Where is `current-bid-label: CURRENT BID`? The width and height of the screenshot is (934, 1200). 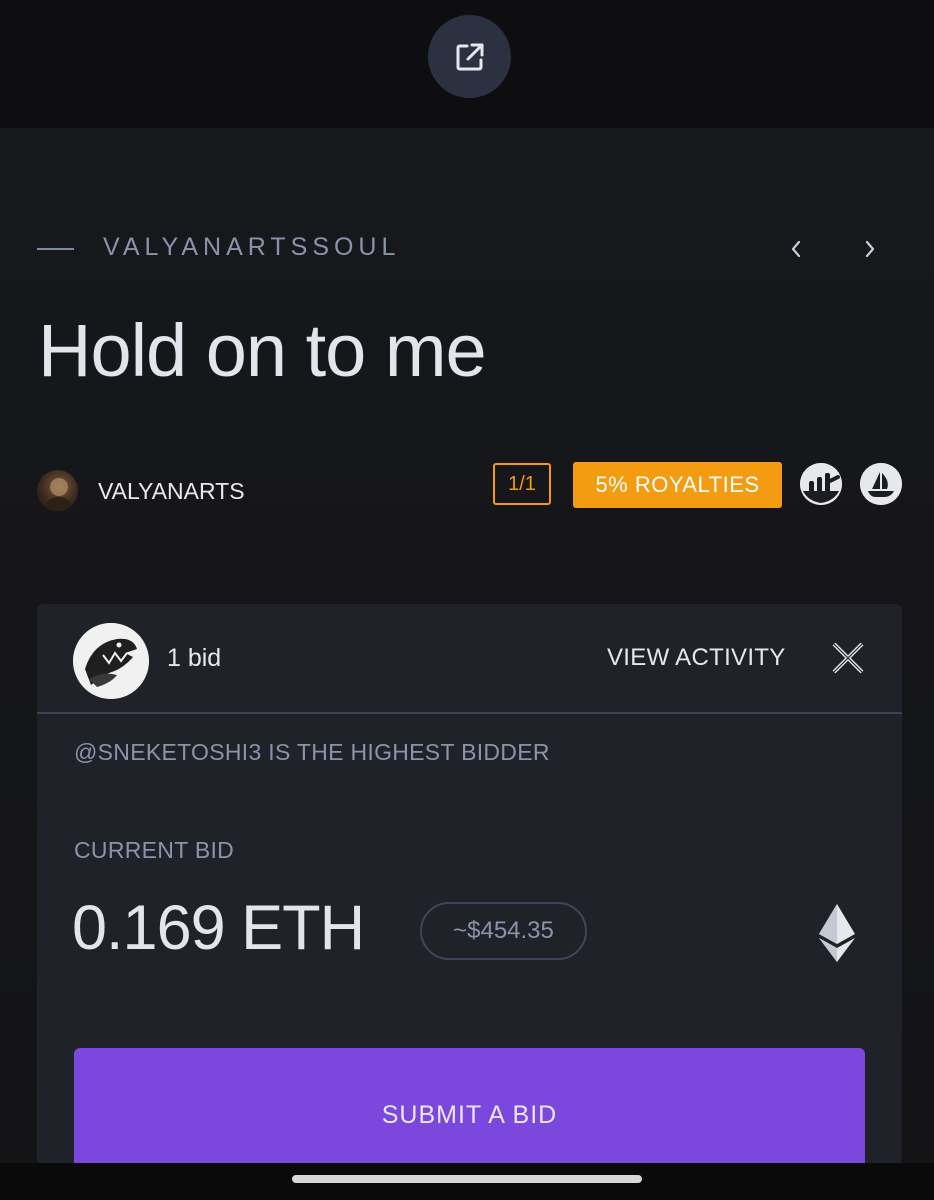
current-bid-label: CURRENT BID is located at coordinates (154, 850).